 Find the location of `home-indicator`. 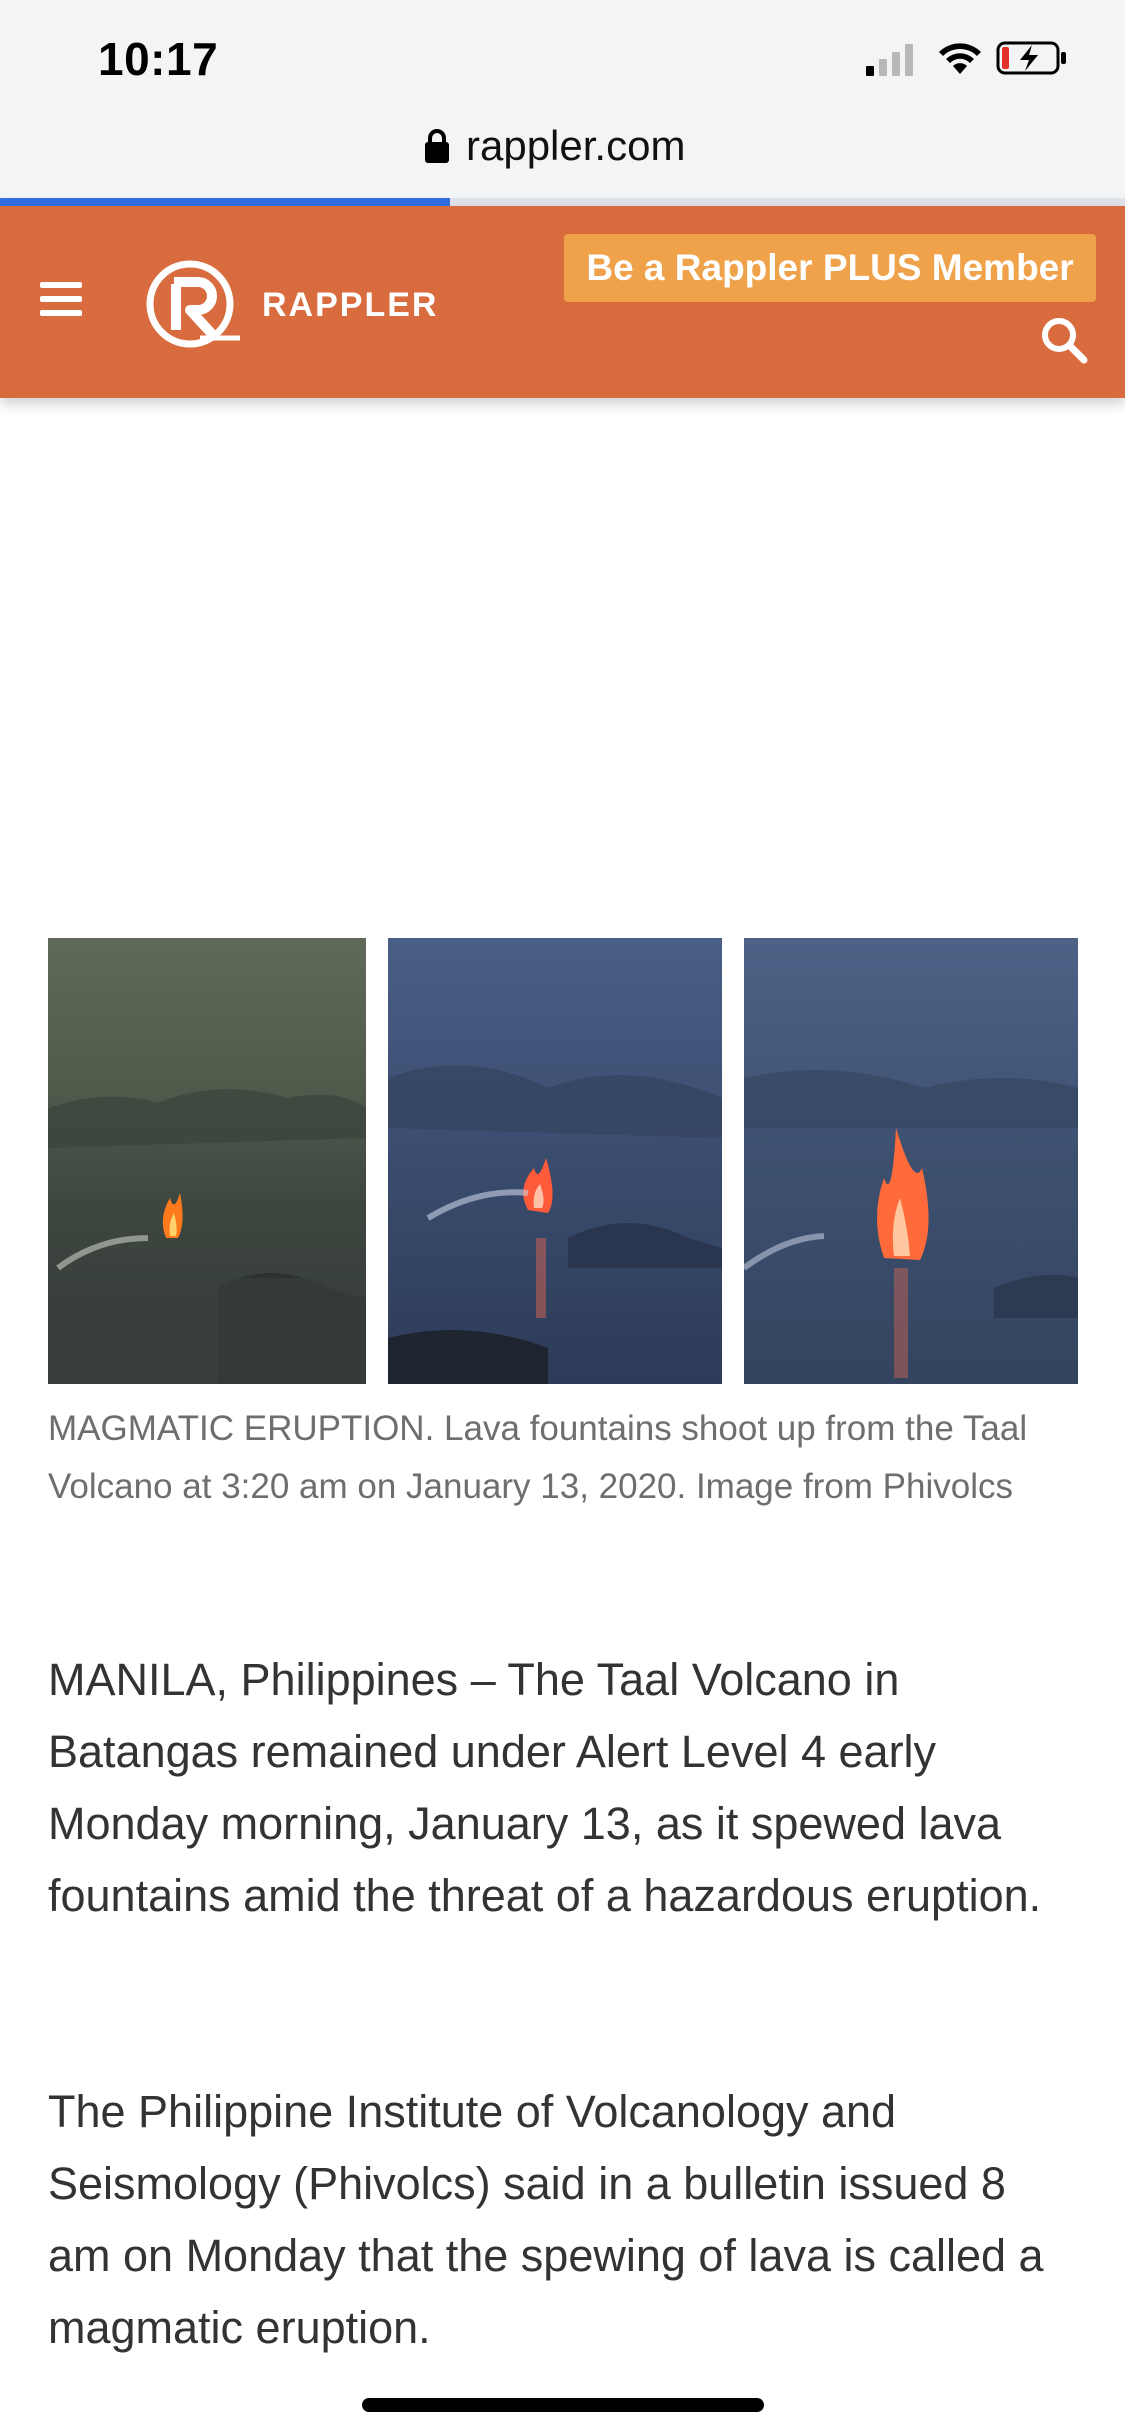

home-indicator is located at coordinates (563, 2405).